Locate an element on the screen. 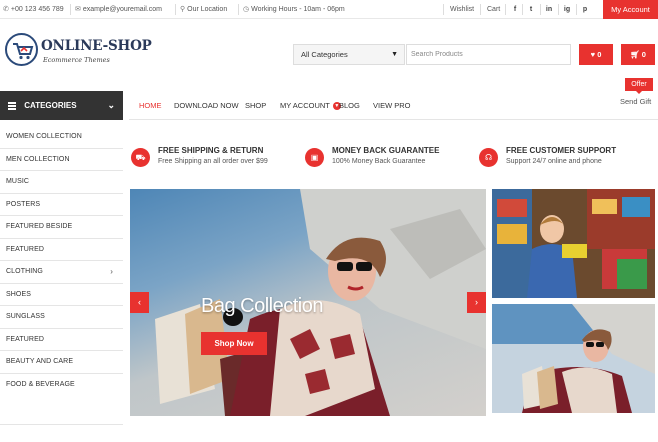 The image size is (658, 442). categories-toggle: Categories ⌄ is located at coordinates (61, 105).